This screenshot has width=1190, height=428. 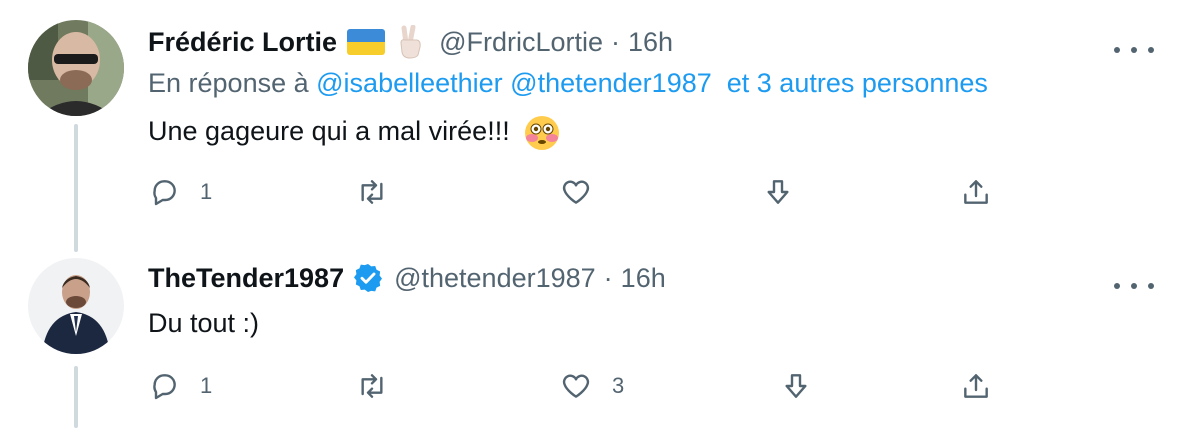 I want to click on tweet-header: TheTender1987 @thetender1987 · 16h, so click(x=407, y=278).